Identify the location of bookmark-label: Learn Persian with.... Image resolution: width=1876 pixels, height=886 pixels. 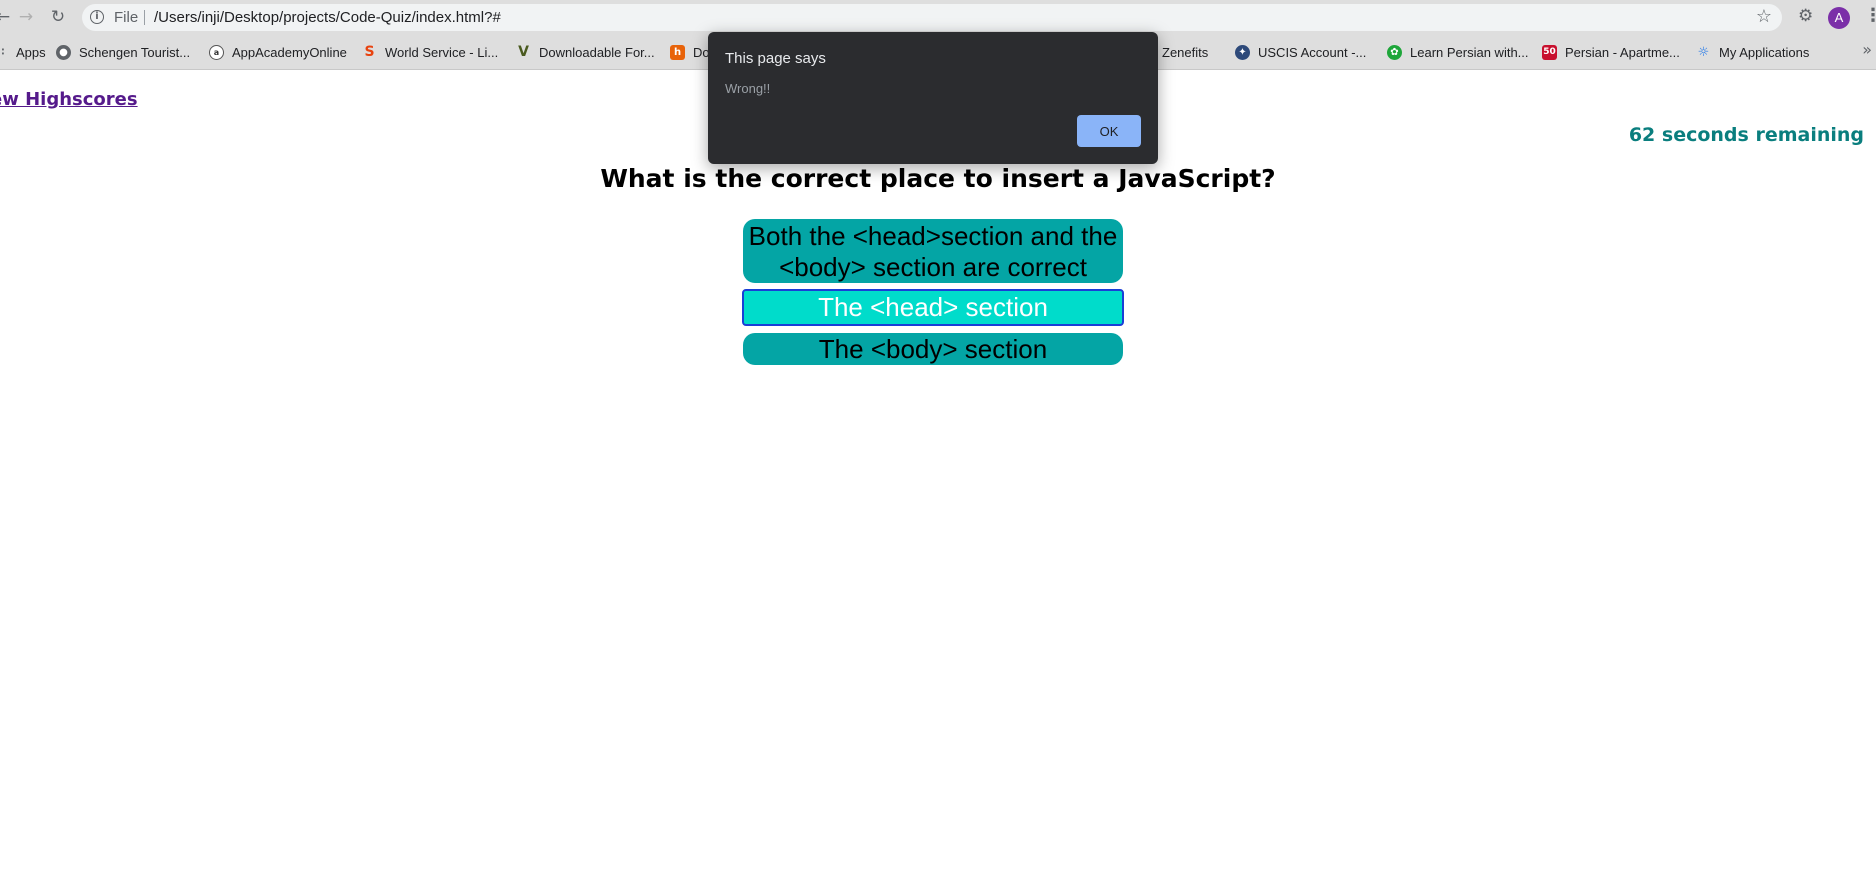
(1469, 52).